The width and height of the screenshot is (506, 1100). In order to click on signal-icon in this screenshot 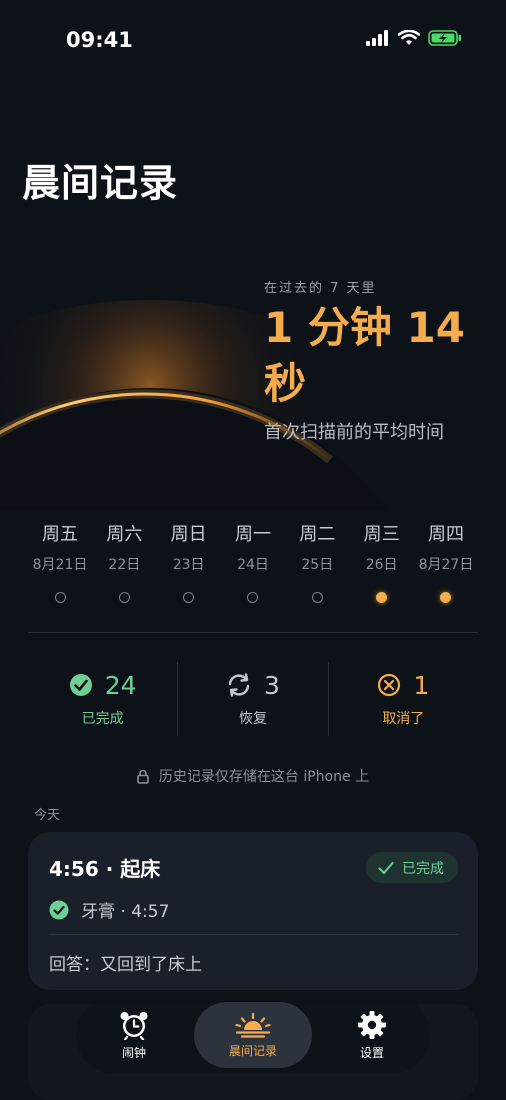, I will do `click(377, 38)`.